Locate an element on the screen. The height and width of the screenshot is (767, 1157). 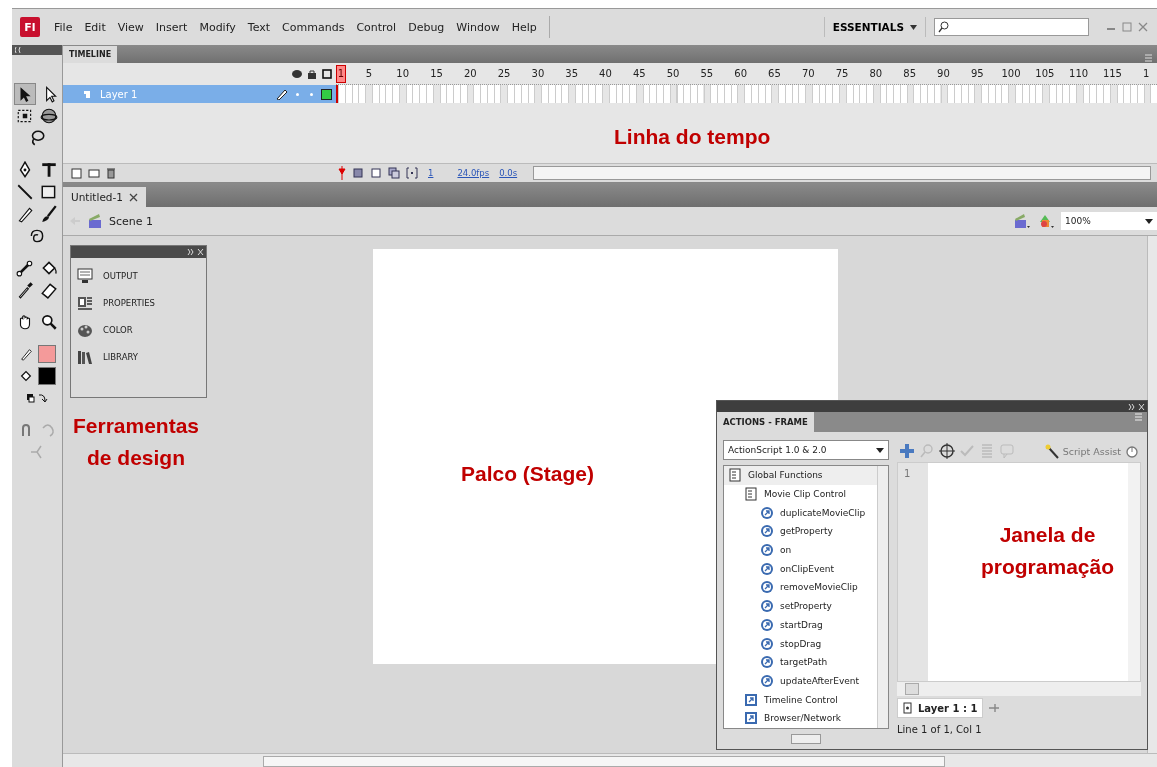
edit-scene-icon is located at coordinates (1022, 221).